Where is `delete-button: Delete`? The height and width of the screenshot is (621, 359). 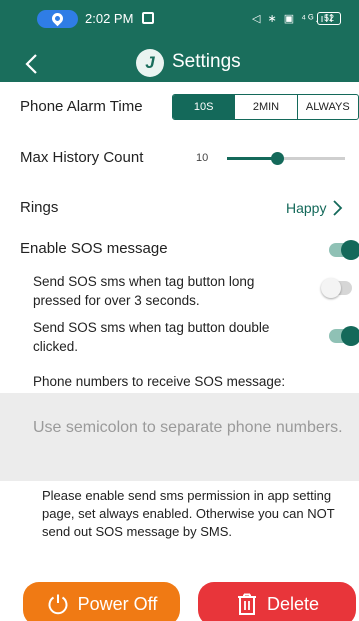
delete-button: Delete is located at coordinates (277, 601).